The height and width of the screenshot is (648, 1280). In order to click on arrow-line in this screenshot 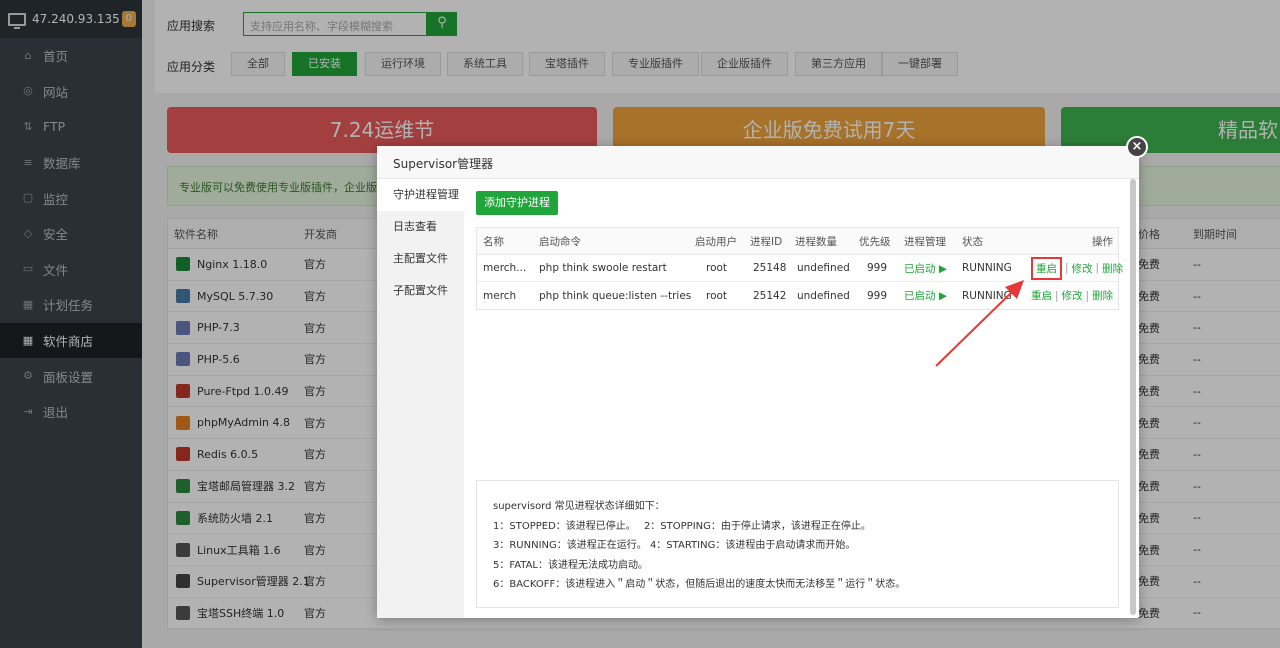, I will do `click(975, 328)`.